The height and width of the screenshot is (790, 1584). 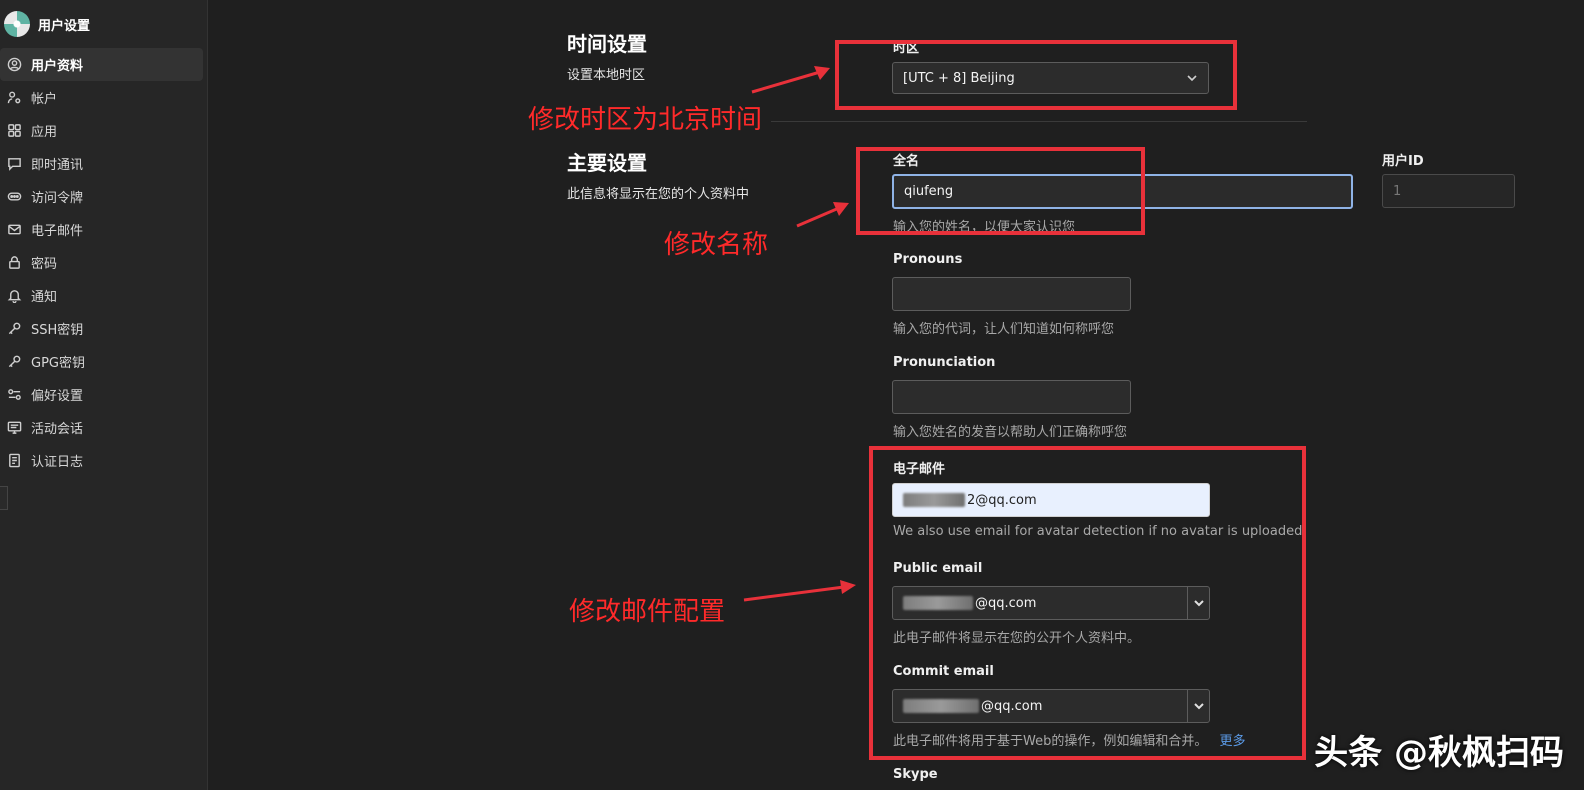 What do you see at coordinates (928, 259) in the screenshot?
I see `pronouns-label: Pronouns` at bounding box center [928, 259].